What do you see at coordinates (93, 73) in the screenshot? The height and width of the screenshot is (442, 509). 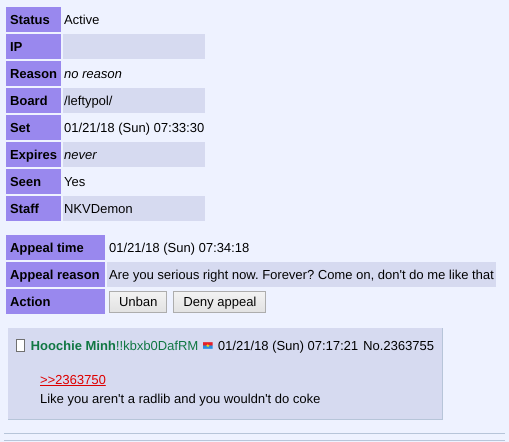 I see `field-value: no reason` at bounding box center [93, 73].